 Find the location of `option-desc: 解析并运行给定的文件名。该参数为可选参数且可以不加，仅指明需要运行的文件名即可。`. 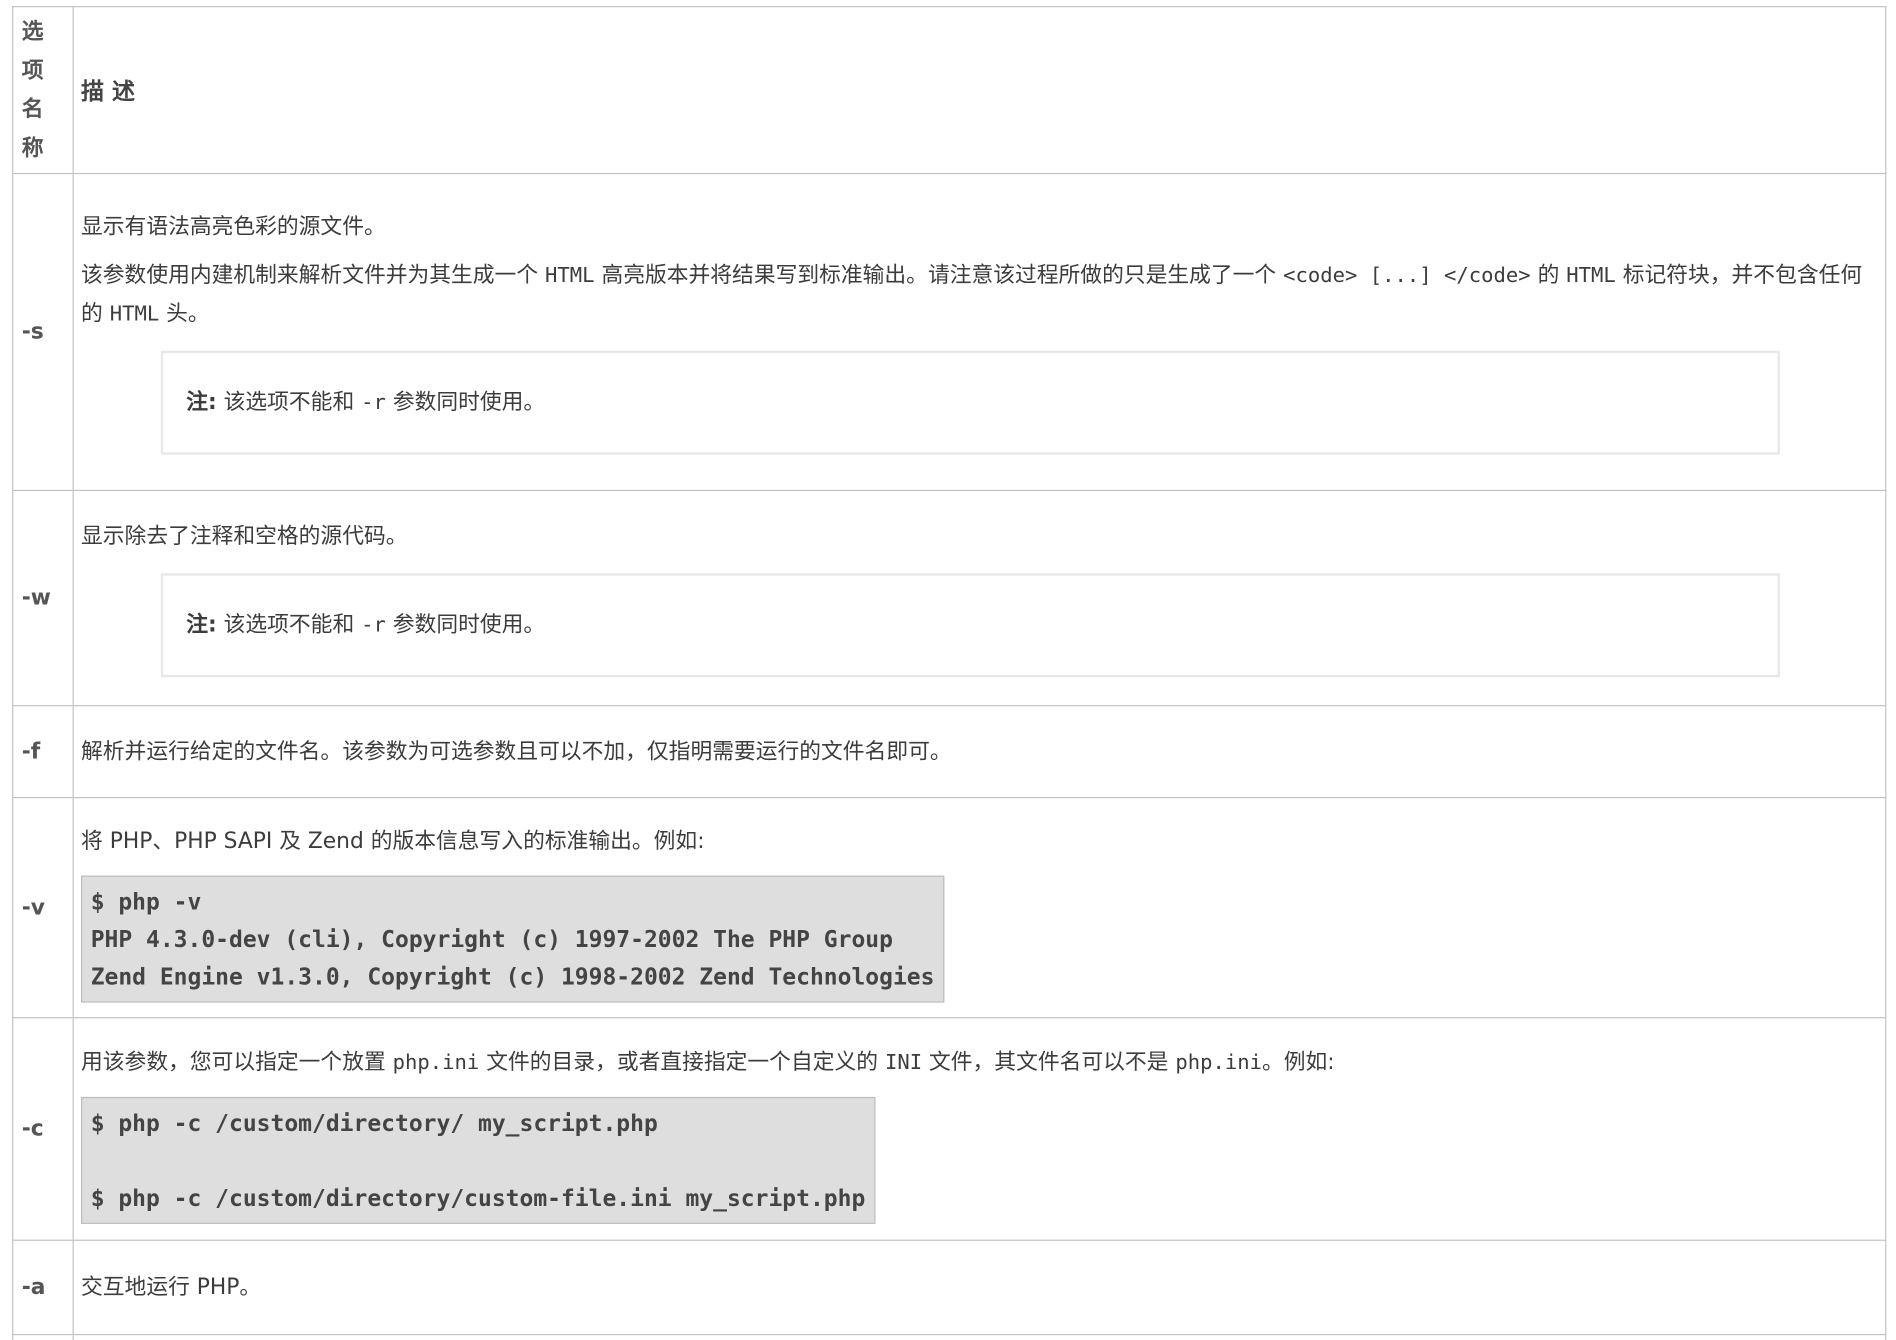

option-desc: 解析并运行给定的文件名。该参数为可选参数且可以不加，仅指明需要运行的文件名即可。 is located at coordinates (979, 752).